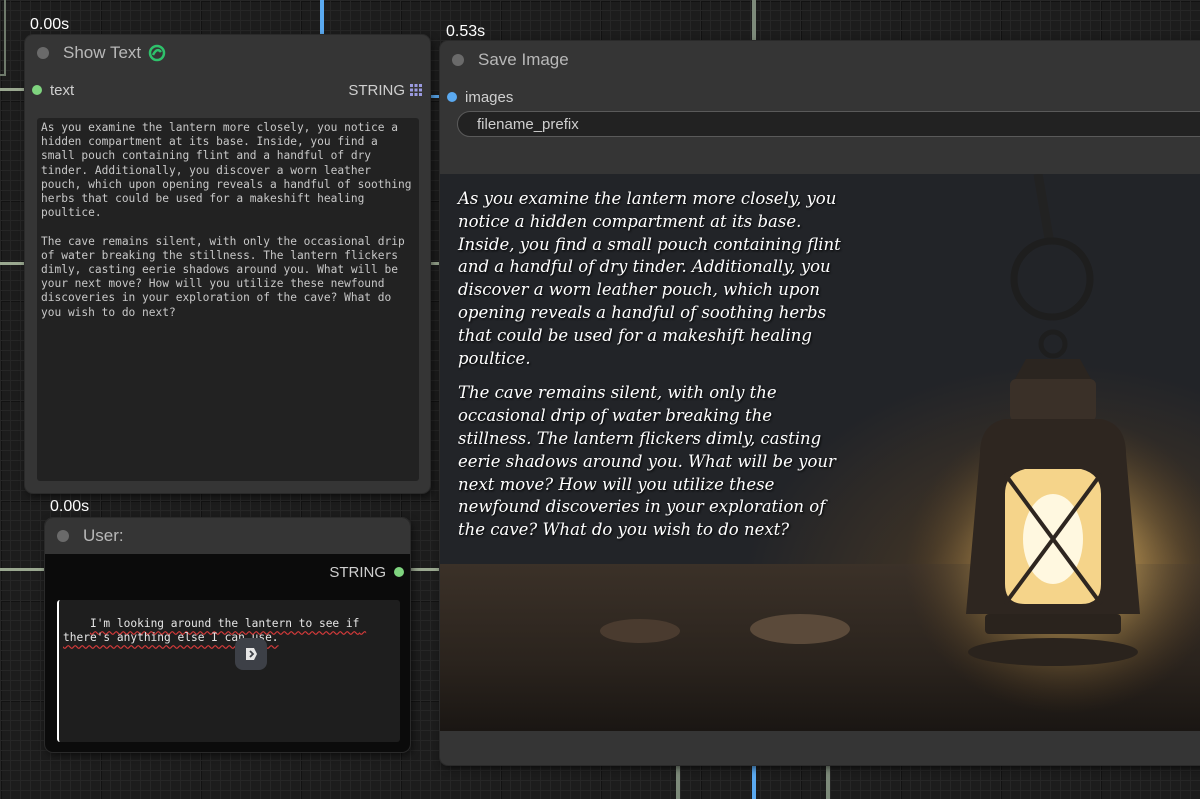  What do you see at coordinates (820, 60) in the screenshot?
I see `node-title-bar: Save Image` at bounding box center [820, 60].